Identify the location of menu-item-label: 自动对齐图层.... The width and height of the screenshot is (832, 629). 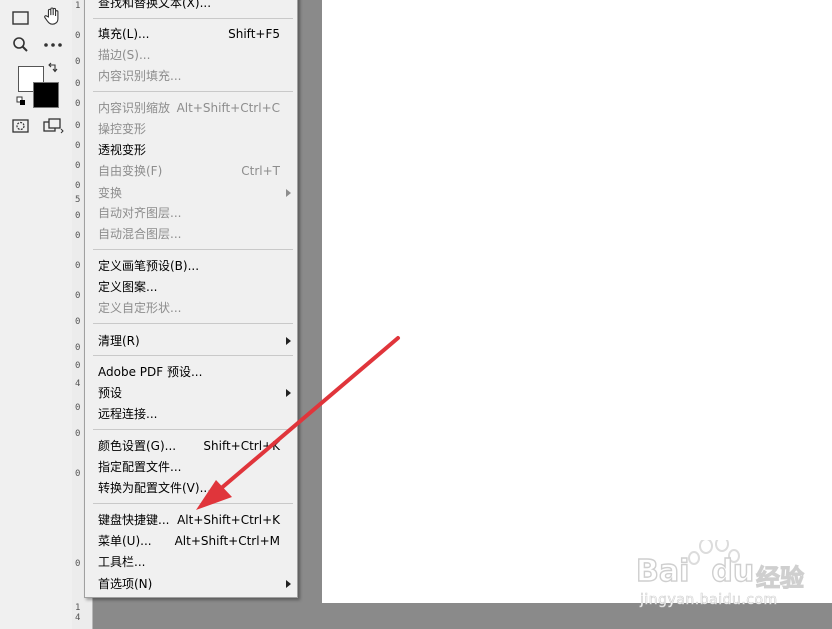
(140, 213).